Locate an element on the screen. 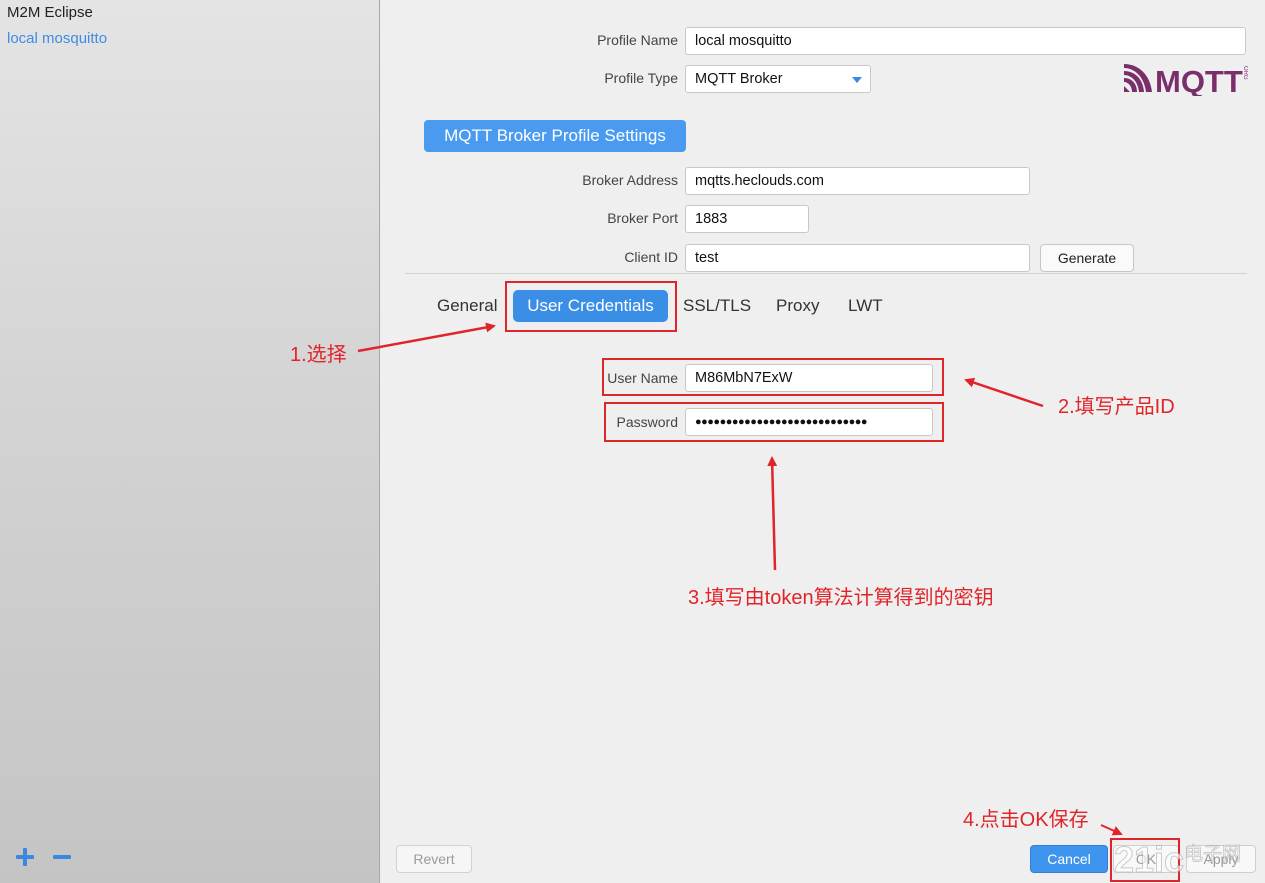 This screenshot has height=883, width=1265. plus-icon-vertical is located at coordinates (25, 857).